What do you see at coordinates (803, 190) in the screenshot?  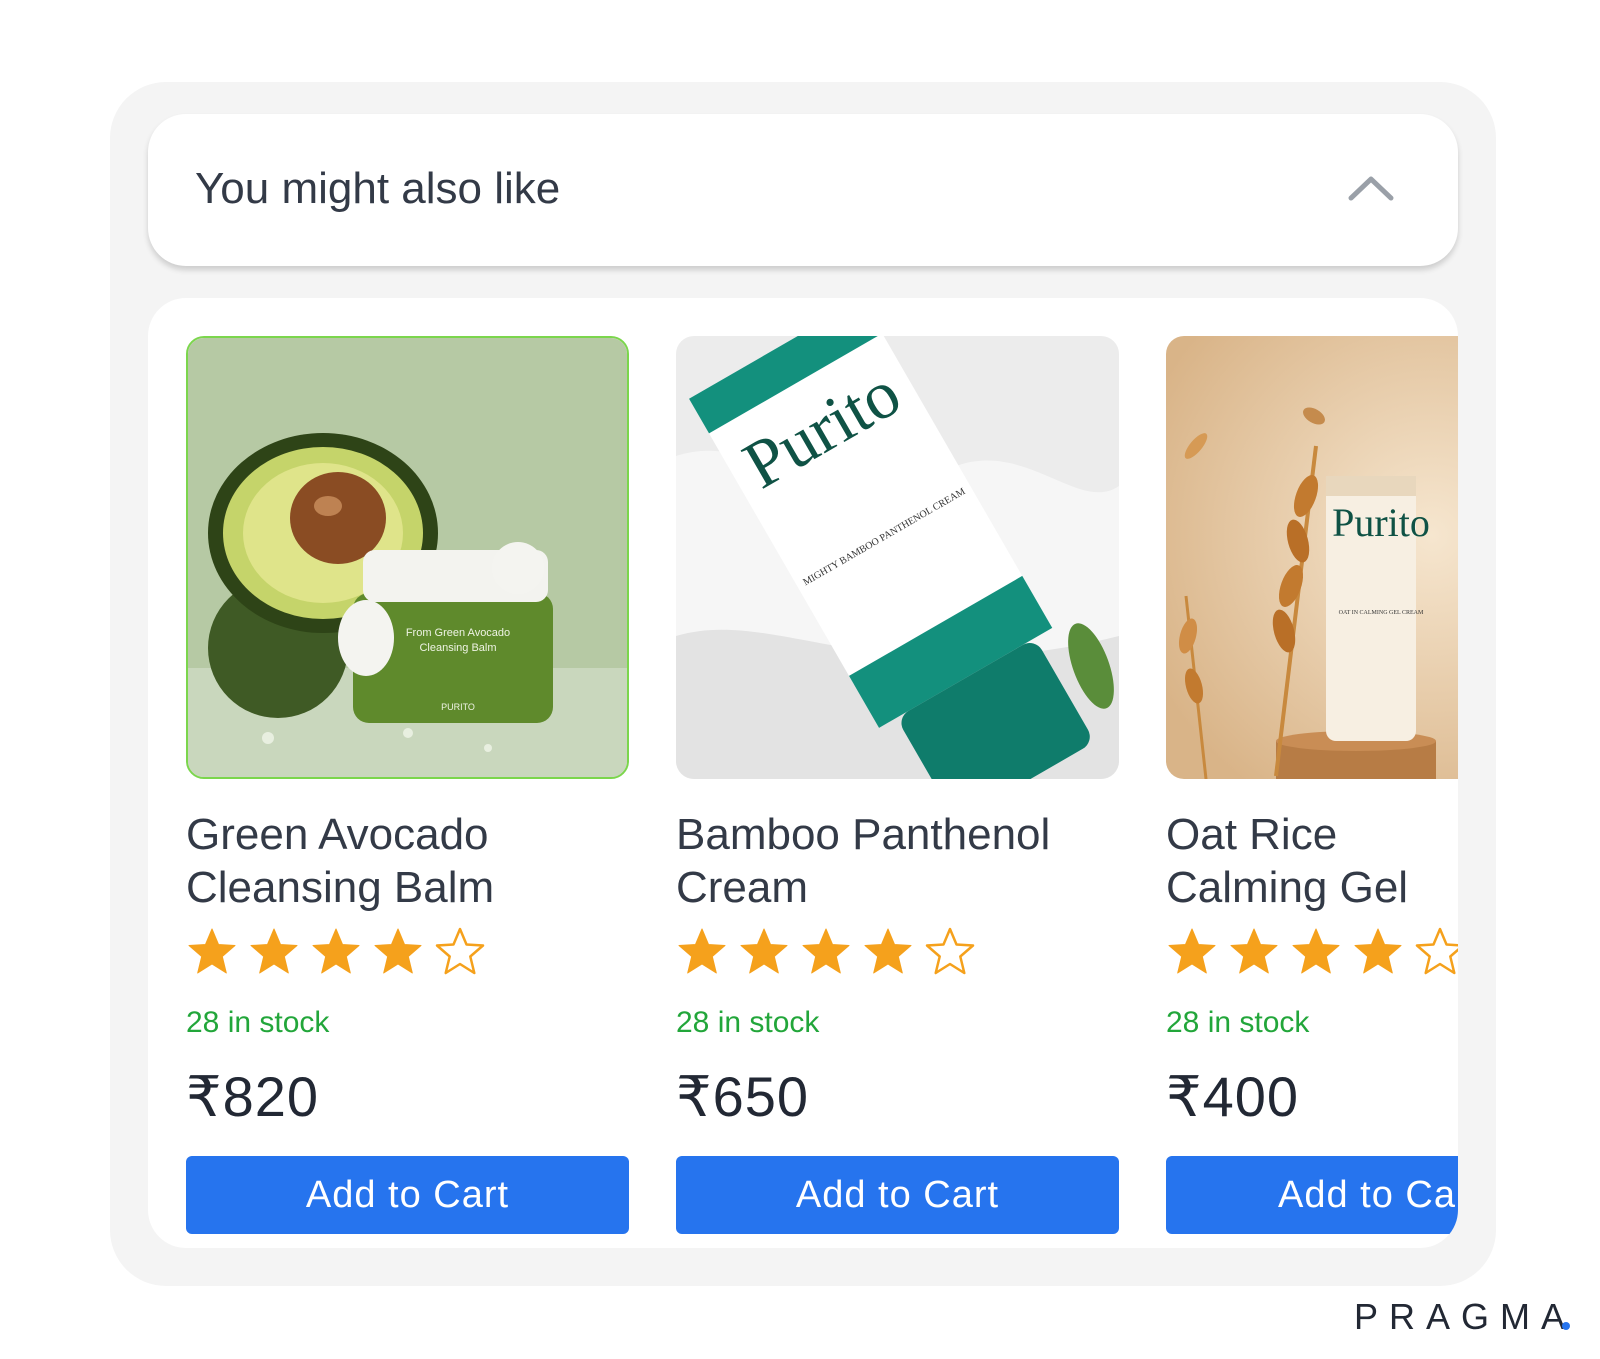 I see `section-header: You might also like` at bounding box center [803, 190].